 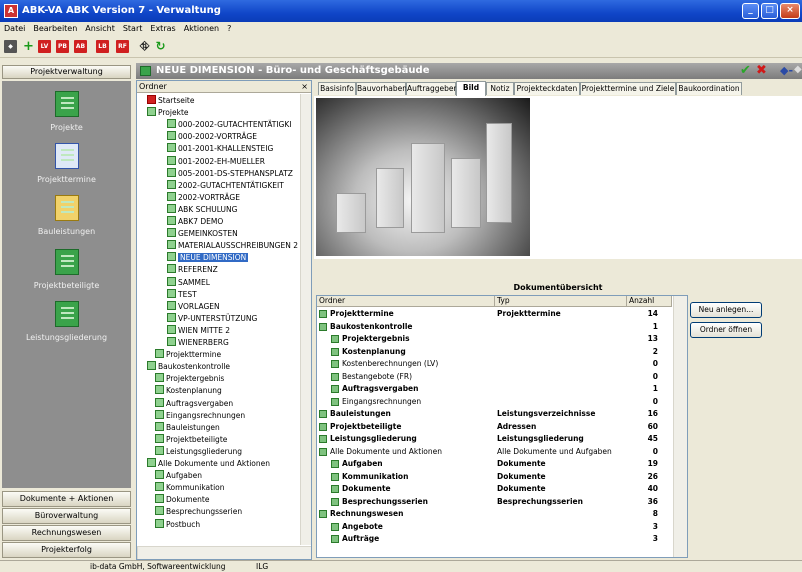 I want to click on tree-item: 001-2001-KHALLENSTEIG, so click(x=220, y=148).